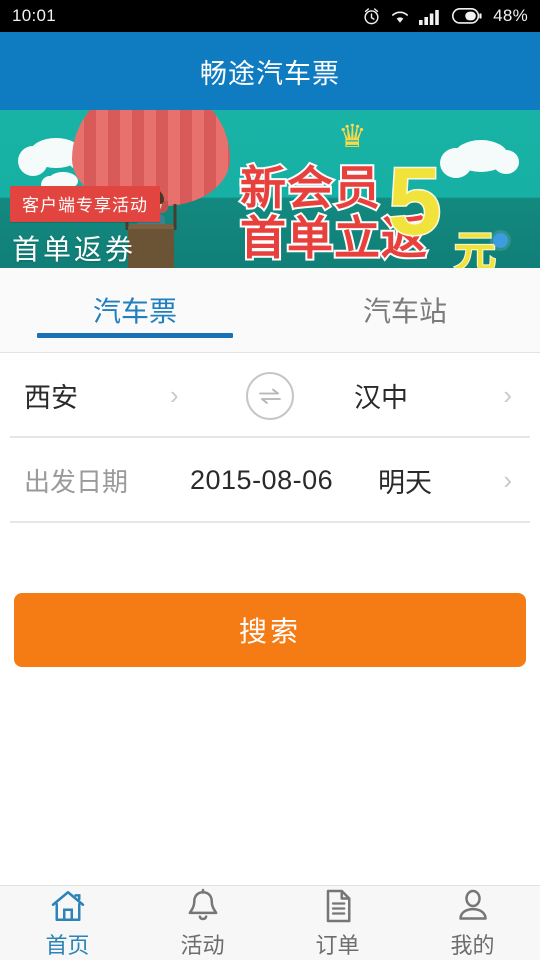  What do you see at coordinates (371, 15) in the screenshot?
I see `alarm-icon` at bounding box center [371, 15].